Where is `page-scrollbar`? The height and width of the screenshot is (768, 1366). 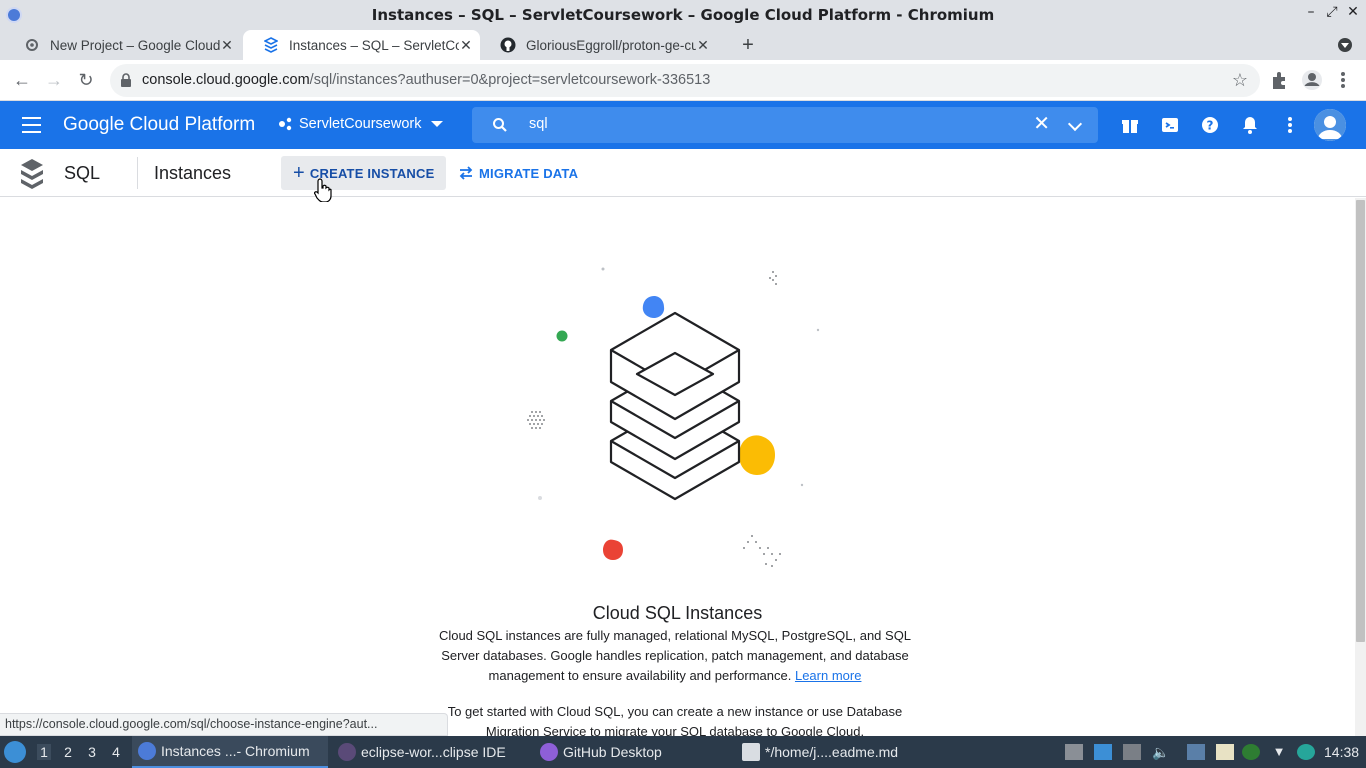 page-scrollbar is located at coordinates (1360, 467).